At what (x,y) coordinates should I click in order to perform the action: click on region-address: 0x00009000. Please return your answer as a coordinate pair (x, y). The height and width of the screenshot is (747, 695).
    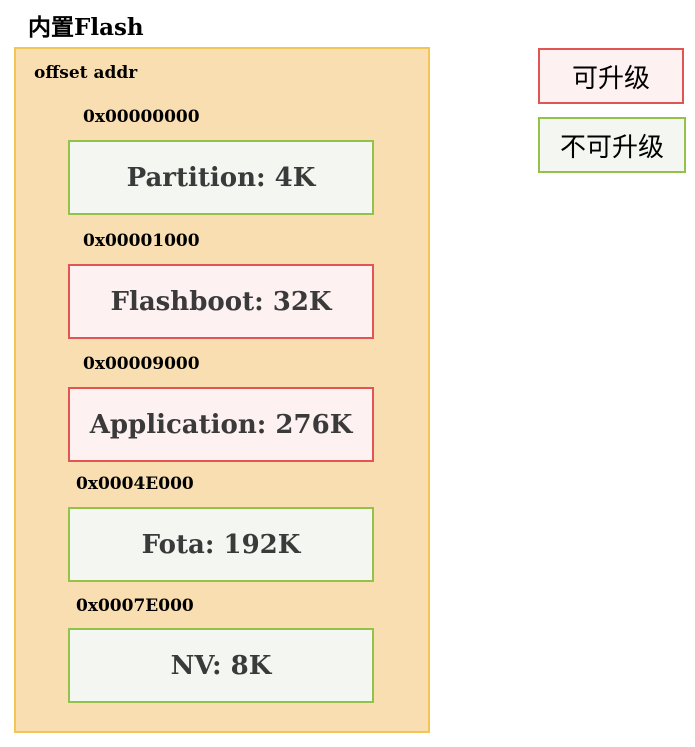
    Looking at the image, I should click on (141, 364).